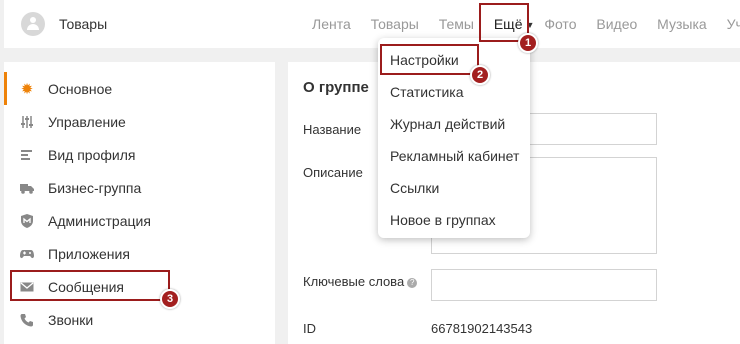 The image size is (740, 344). I want to click on sidebar-item-label: Основное, so click(80, 89).